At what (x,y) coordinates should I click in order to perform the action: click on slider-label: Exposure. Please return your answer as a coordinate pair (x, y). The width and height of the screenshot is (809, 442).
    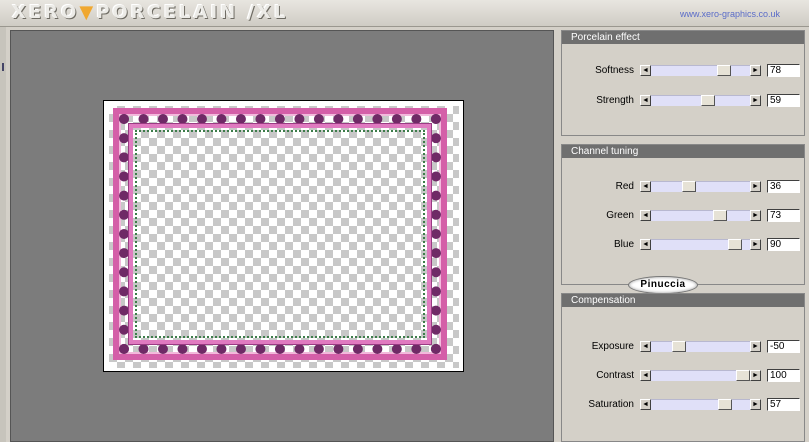
    Looking at the image, I should click on (612, 346).